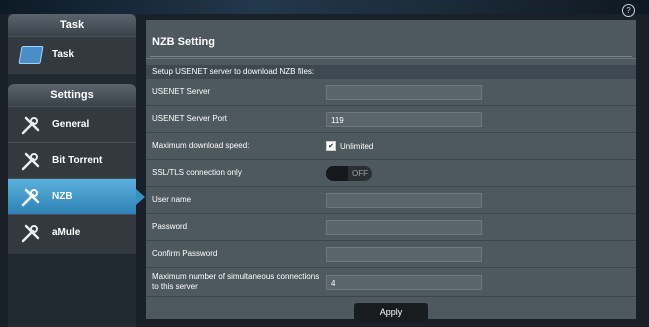 Image resolution: width=649 pixels, height=327 pixels. What do you see at coordinates (337, 173) in the screenshot?
I see `toggle-knob` at bounding box center [337, 173].